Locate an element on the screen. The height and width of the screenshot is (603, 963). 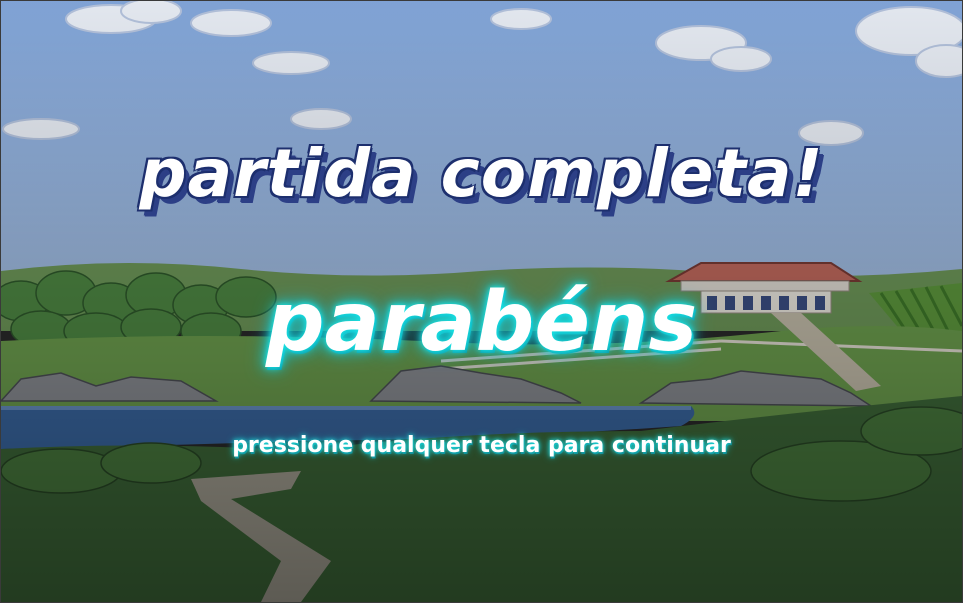
congratulations-text: parabéns is located at coordinates (481, 322).